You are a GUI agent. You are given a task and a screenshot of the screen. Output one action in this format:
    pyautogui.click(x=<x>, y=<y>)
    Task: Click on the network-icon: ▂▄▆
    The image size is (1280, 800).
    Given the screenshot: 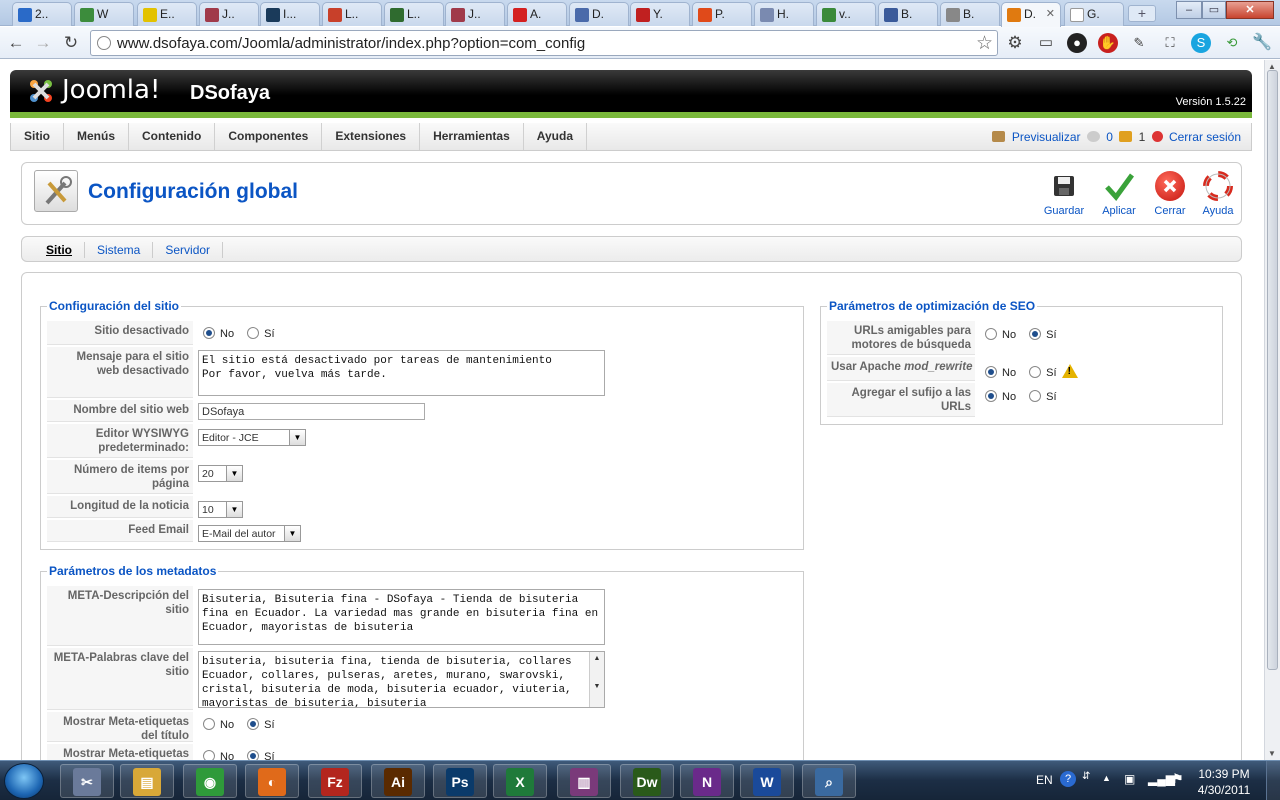 What is the action you would take?
    pyautogui.click(x=1161, y=779)
    